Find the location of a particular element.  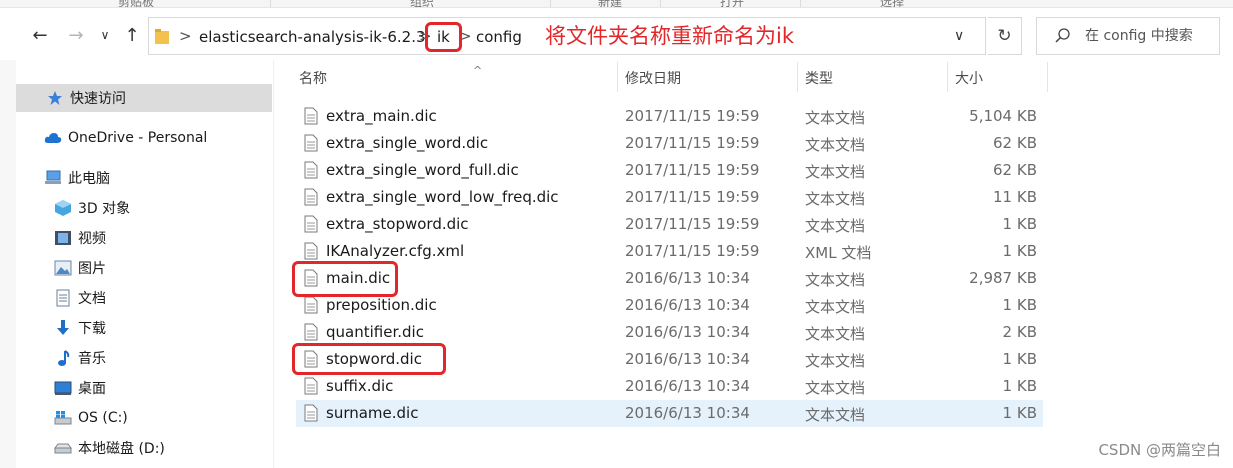

file-name: extra_stopword.dic is located at coordinates (397, 224).